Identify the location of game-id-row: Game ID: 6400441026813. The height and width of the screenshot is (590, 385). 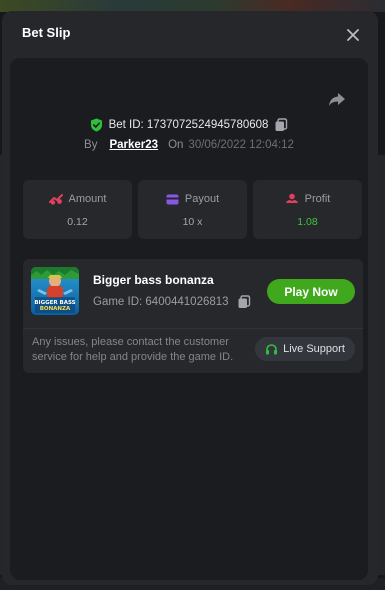
(172, 302).